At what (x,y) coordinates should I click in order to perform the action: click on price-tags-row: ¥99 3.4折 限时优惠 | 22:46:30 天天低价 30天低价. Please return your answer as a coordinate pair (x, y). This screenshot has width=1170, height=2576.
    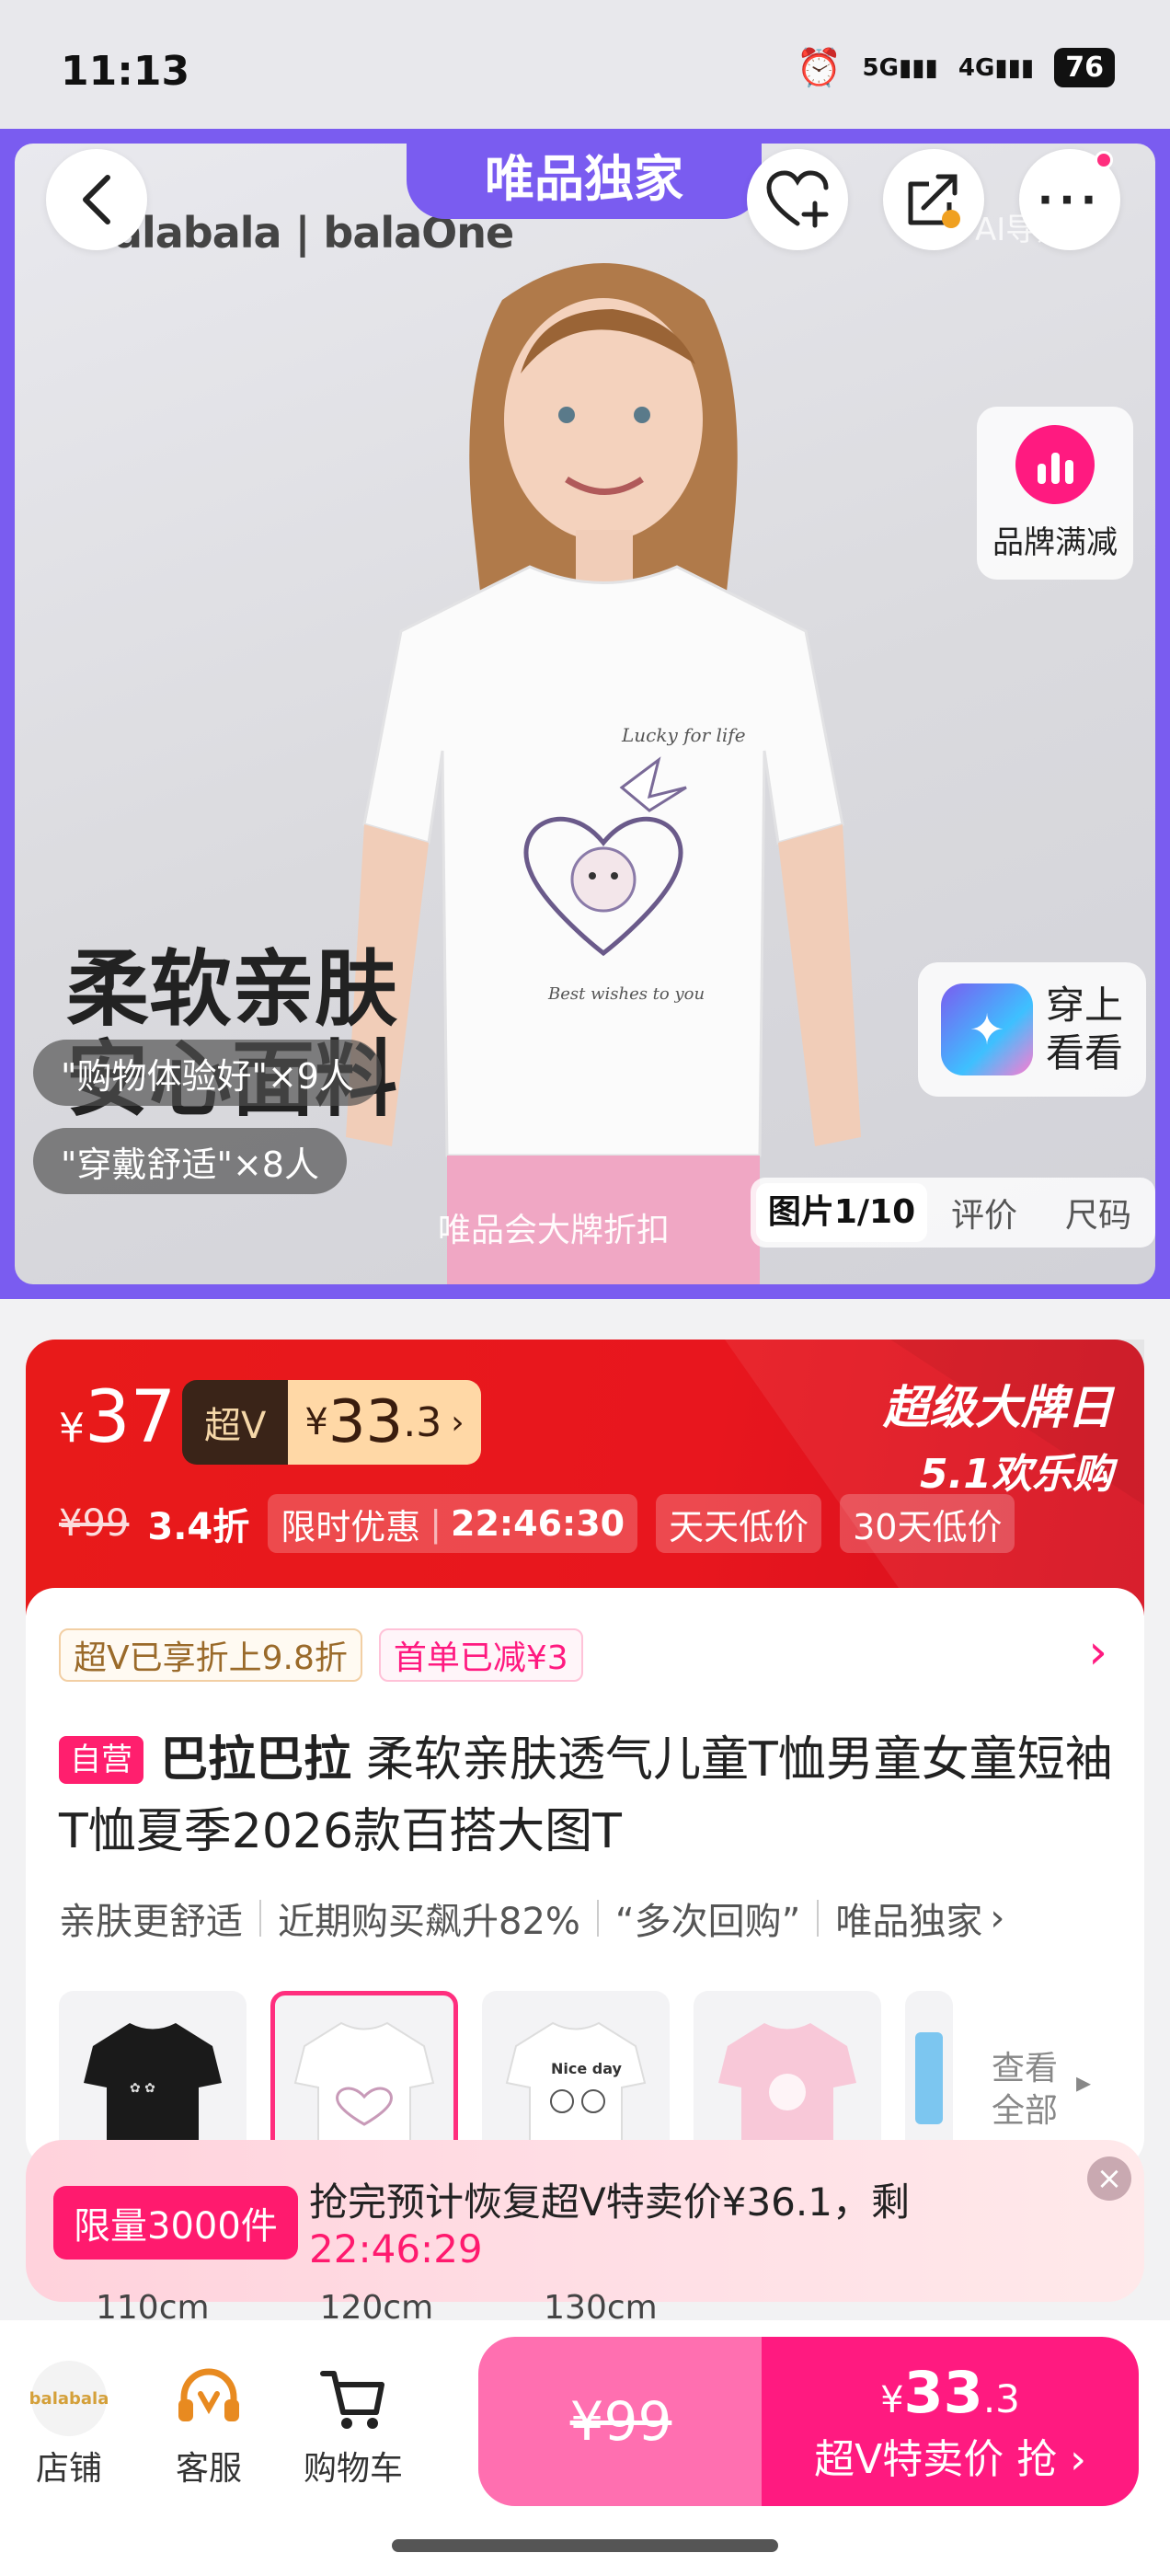
    Looking at the image, I should click on (537, 1523).